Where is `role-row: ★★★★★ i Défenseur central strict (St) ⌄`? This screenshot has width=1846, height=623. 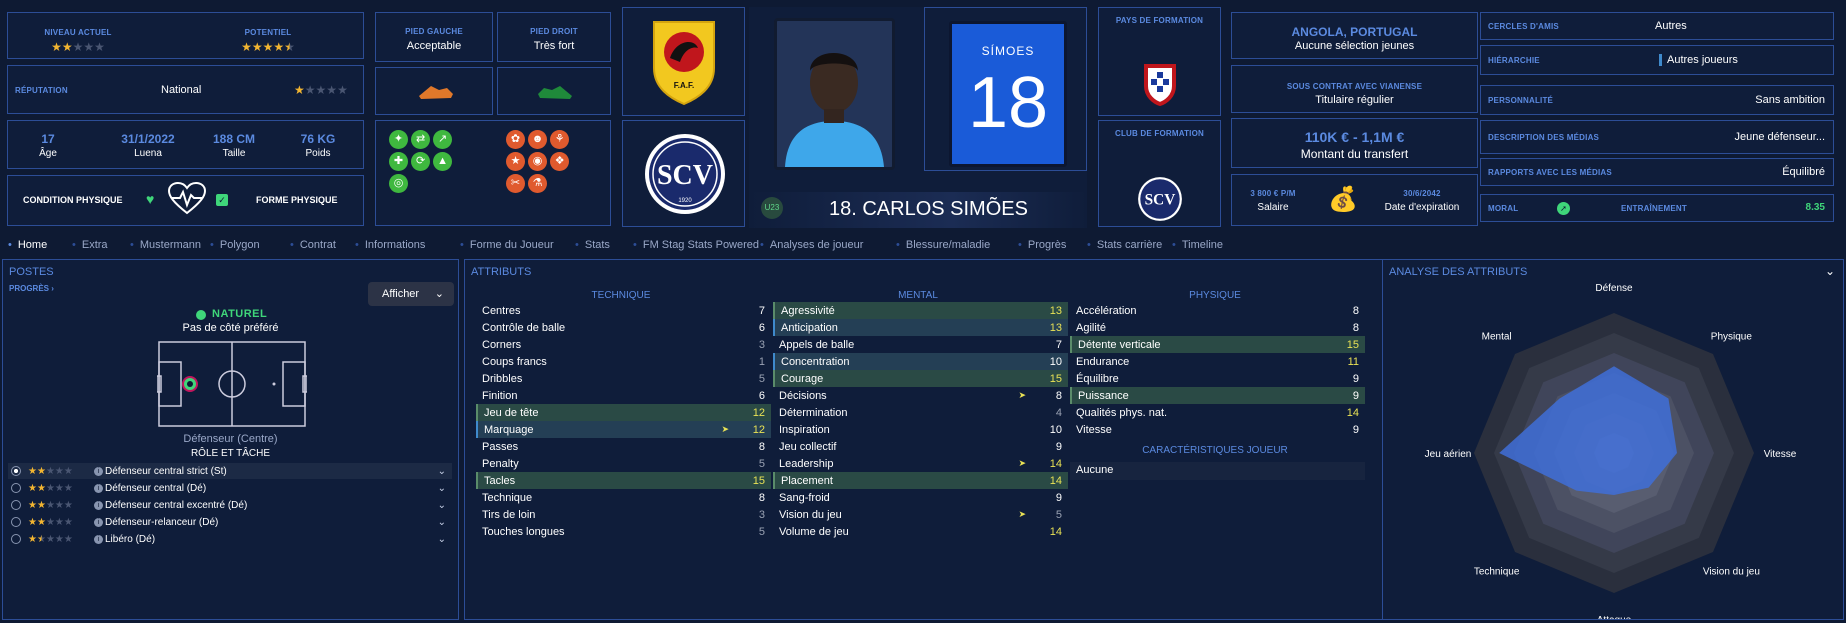
role-row: ★★★★★ i Défenseur central strict (St) ⌄ is located at coordinates (230, 471).